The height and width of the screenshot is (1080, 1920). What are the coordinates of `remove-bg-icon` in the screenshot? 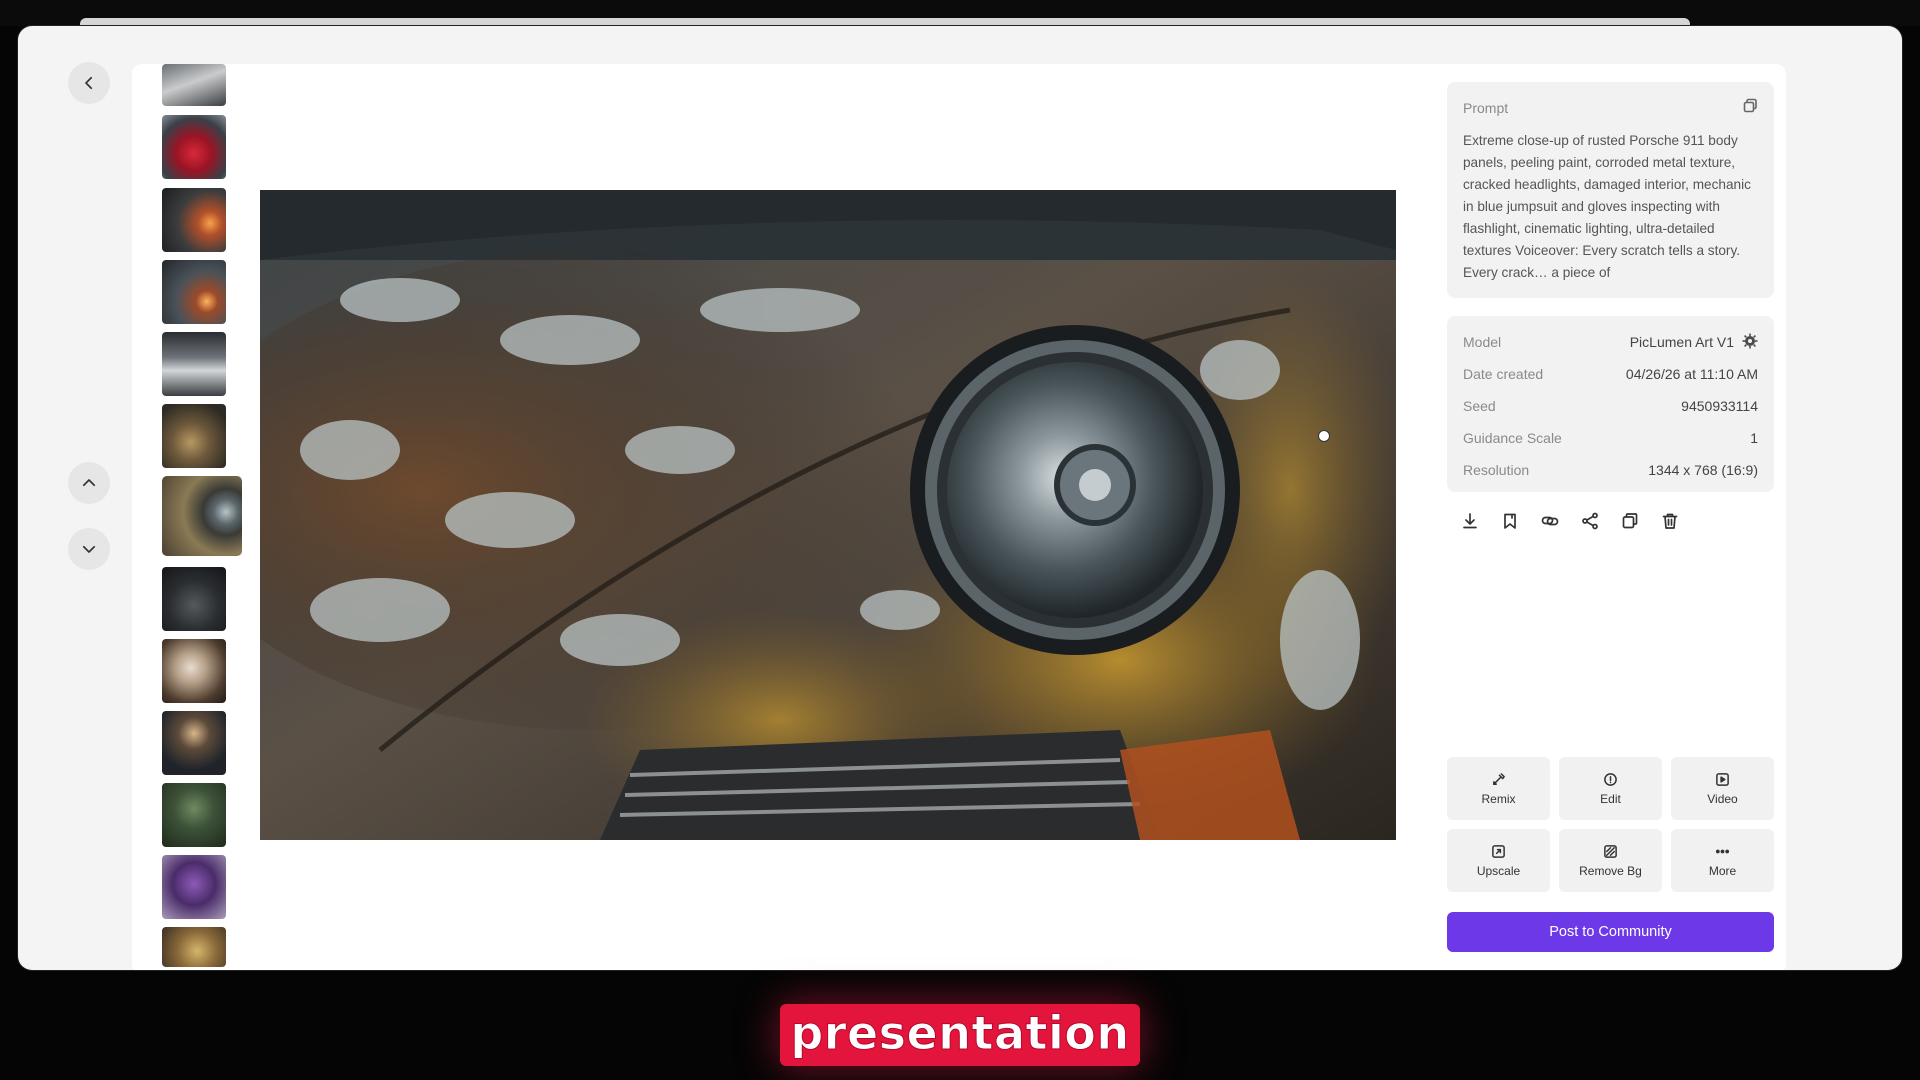 It's located at (1610, 851).